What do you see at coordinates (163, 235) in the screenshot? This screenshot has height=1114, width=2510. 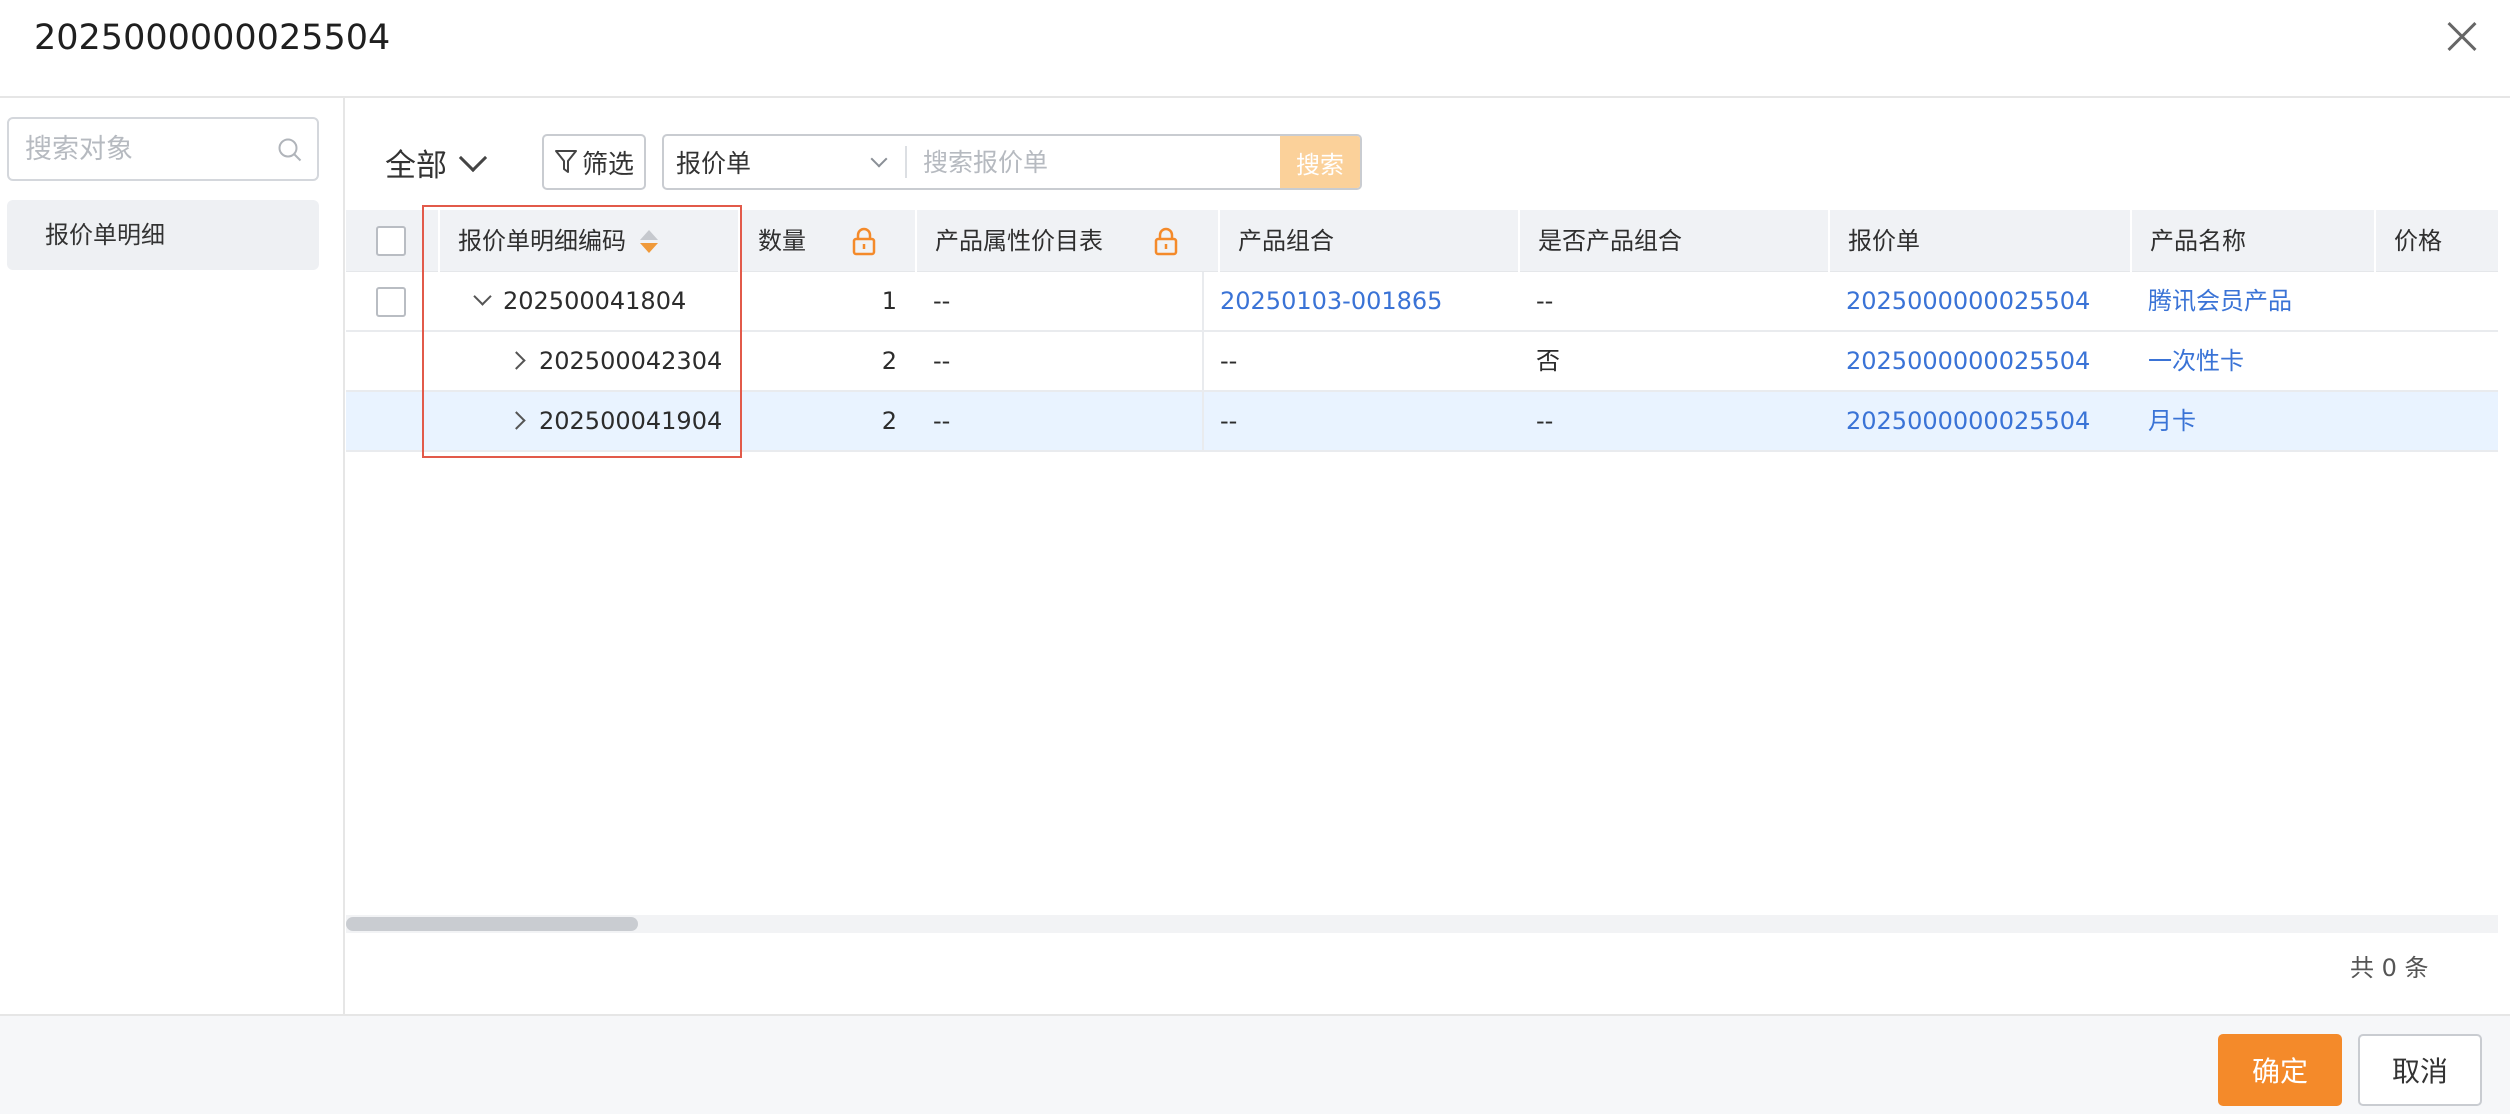 I see `sidebar-item-quote-detail: 报价单明细` at bounding box center [163, 235].